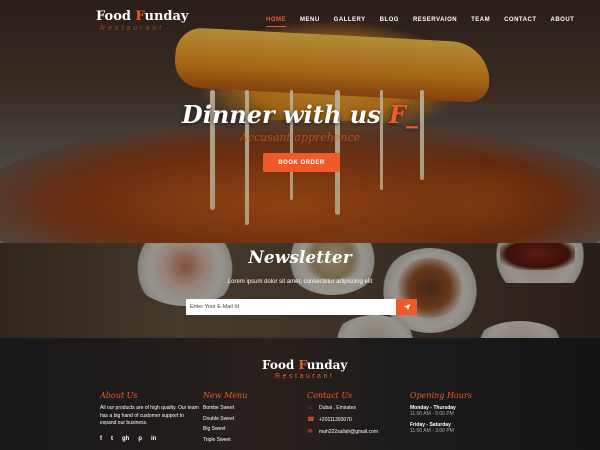 The height and width of the screenshot is (450, 600). I want to click on facebook-icon: f, so click(101, 439).